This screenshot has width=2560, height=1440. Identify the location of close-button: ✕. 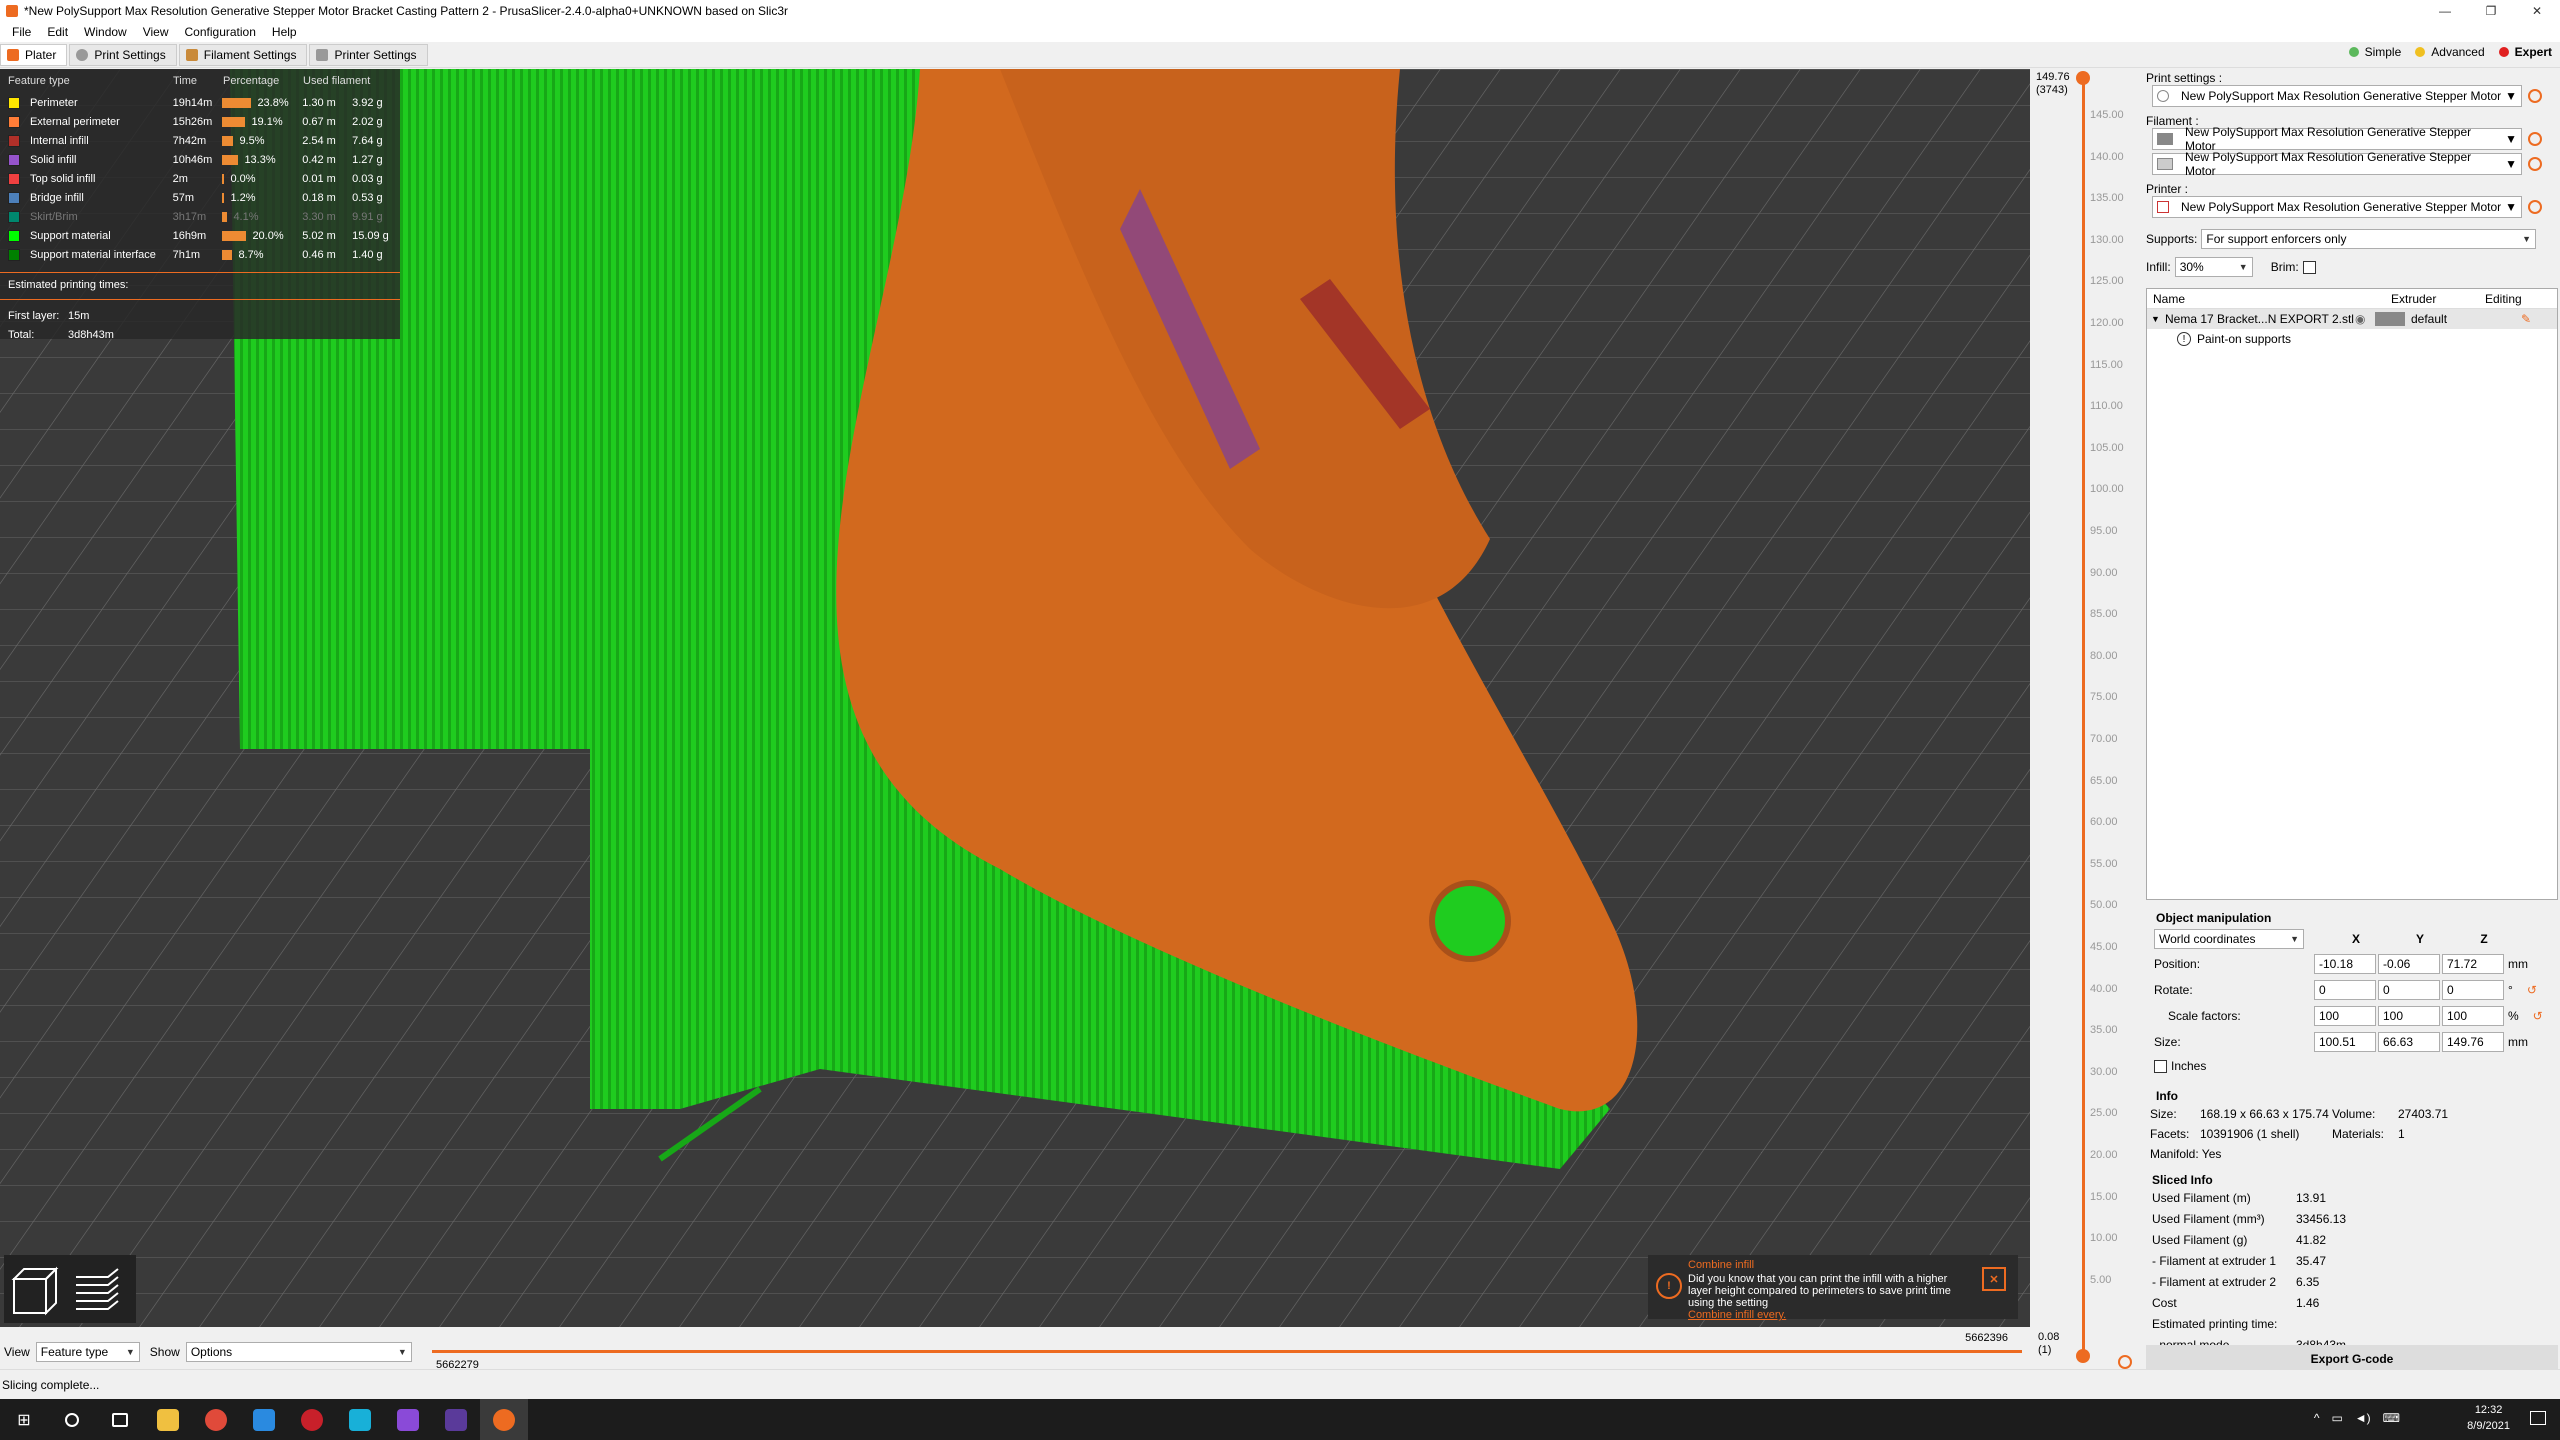
(2537, 11).